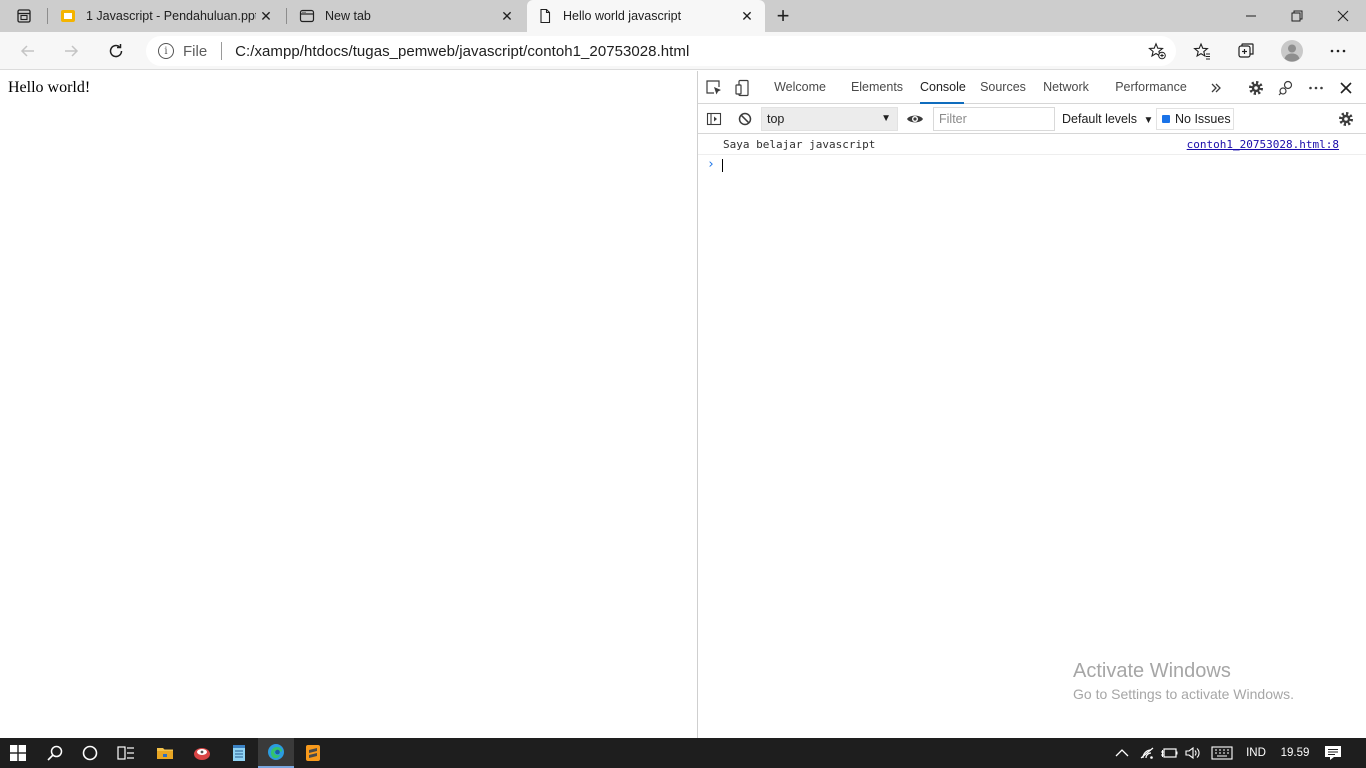 The width and height of the screenshot is (1366, 768). I want to click on avatar-icon, so click(1292, 51).